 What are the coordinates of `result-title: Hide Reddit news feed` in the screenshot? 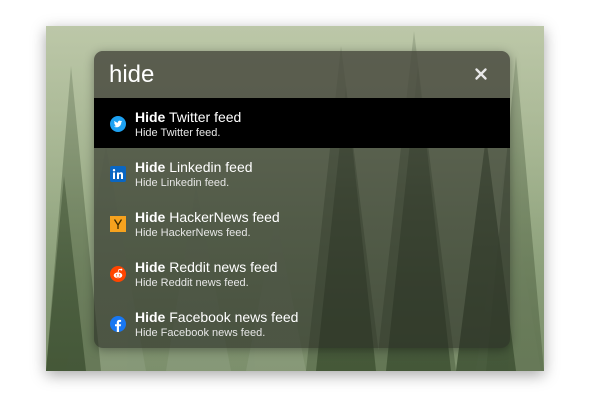 It's located at (206, 267).